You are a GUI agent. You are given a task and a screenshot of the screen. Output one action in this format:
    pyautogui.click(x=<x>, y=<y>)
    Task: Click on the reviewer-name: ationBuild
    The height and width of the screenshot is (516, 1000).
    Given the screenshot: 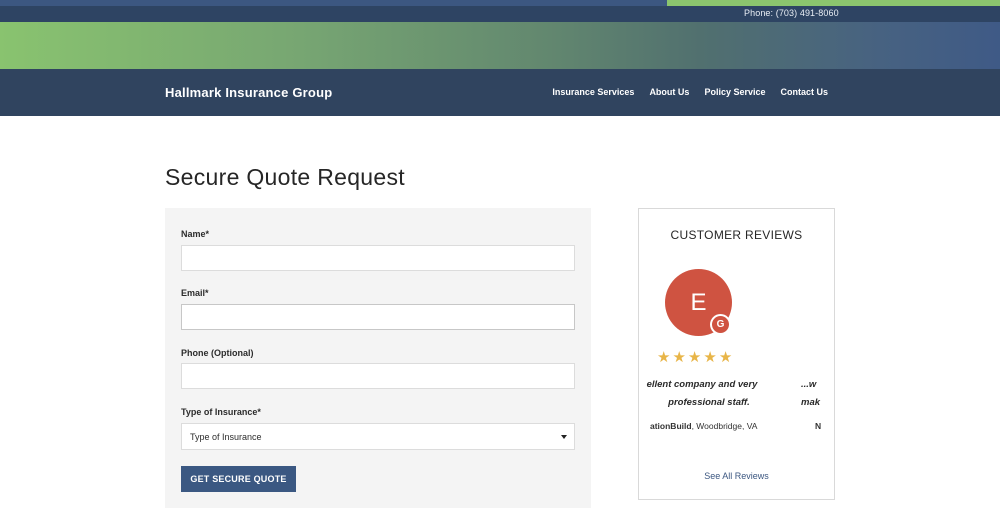 What is the action you would take?
    pyautogui.click(x=671, y=426)
    